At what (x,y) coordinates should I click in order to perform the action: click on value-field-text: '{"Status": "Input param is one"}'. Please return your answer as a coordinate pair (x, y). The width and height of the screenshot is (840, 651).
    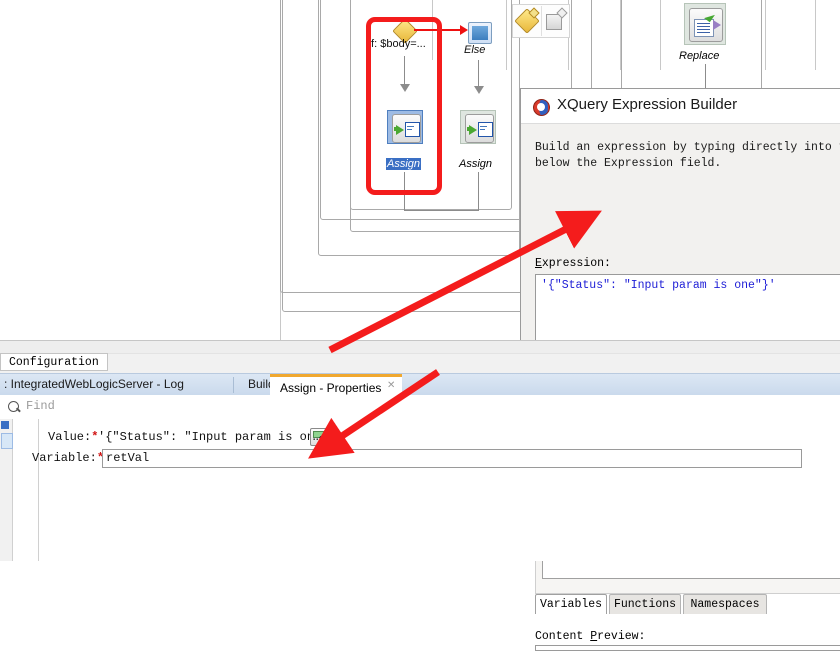
    Looking at the image, I should click on (220, 437).